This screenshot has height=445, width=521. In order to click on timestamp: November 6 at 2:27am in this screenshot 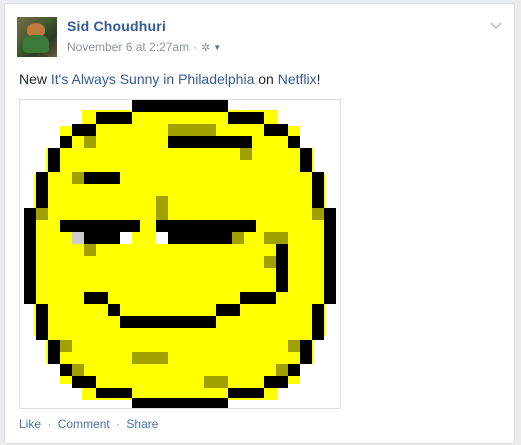, I will do `click(128, 47)`.